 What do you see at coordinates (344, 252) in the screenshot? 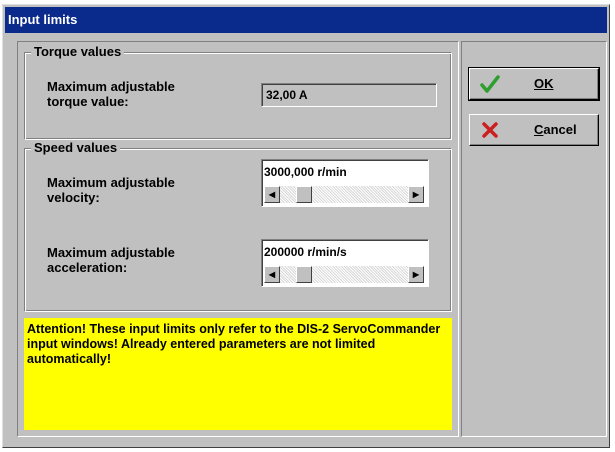
I see `acceleration-input` at bounding box center [344, 252].